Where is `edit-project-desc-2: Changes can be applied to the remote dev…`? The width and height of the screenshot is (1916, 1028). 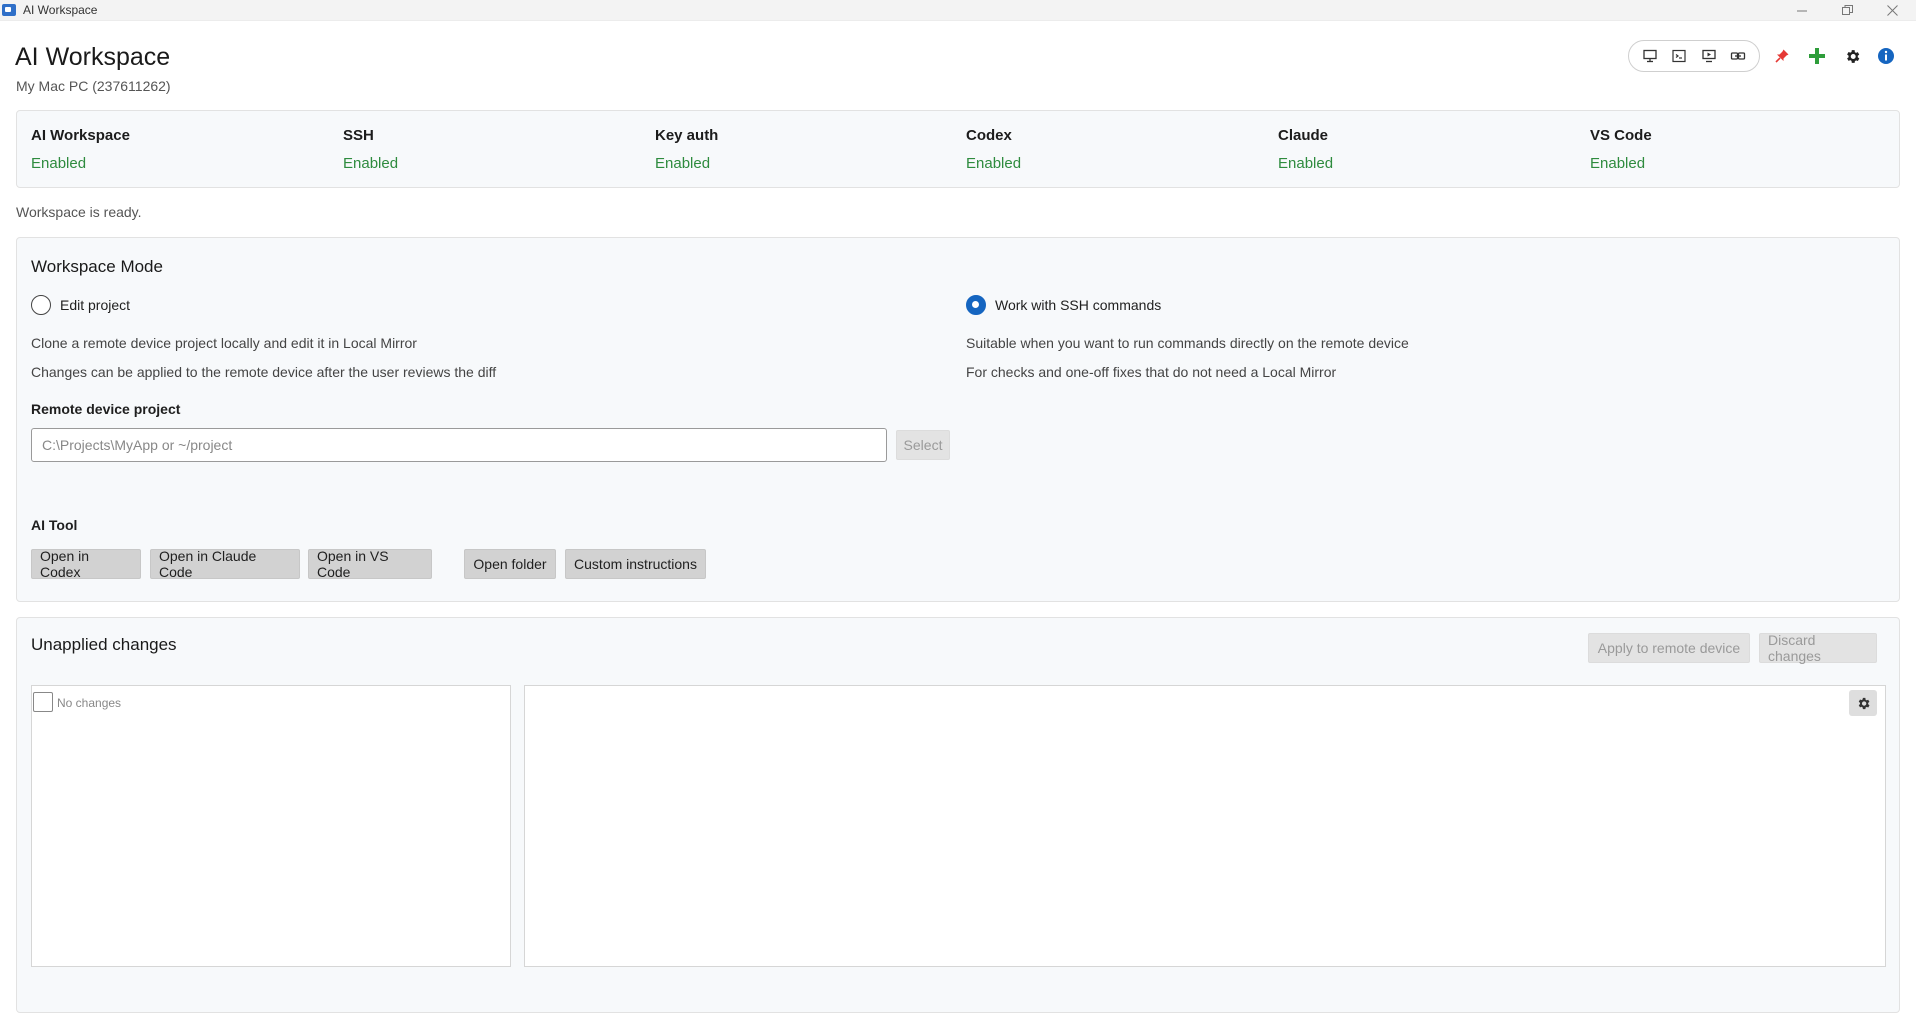 edit-project-desc-2: Changes can be applied to the remote dev… is located at coordinates (264, 372).